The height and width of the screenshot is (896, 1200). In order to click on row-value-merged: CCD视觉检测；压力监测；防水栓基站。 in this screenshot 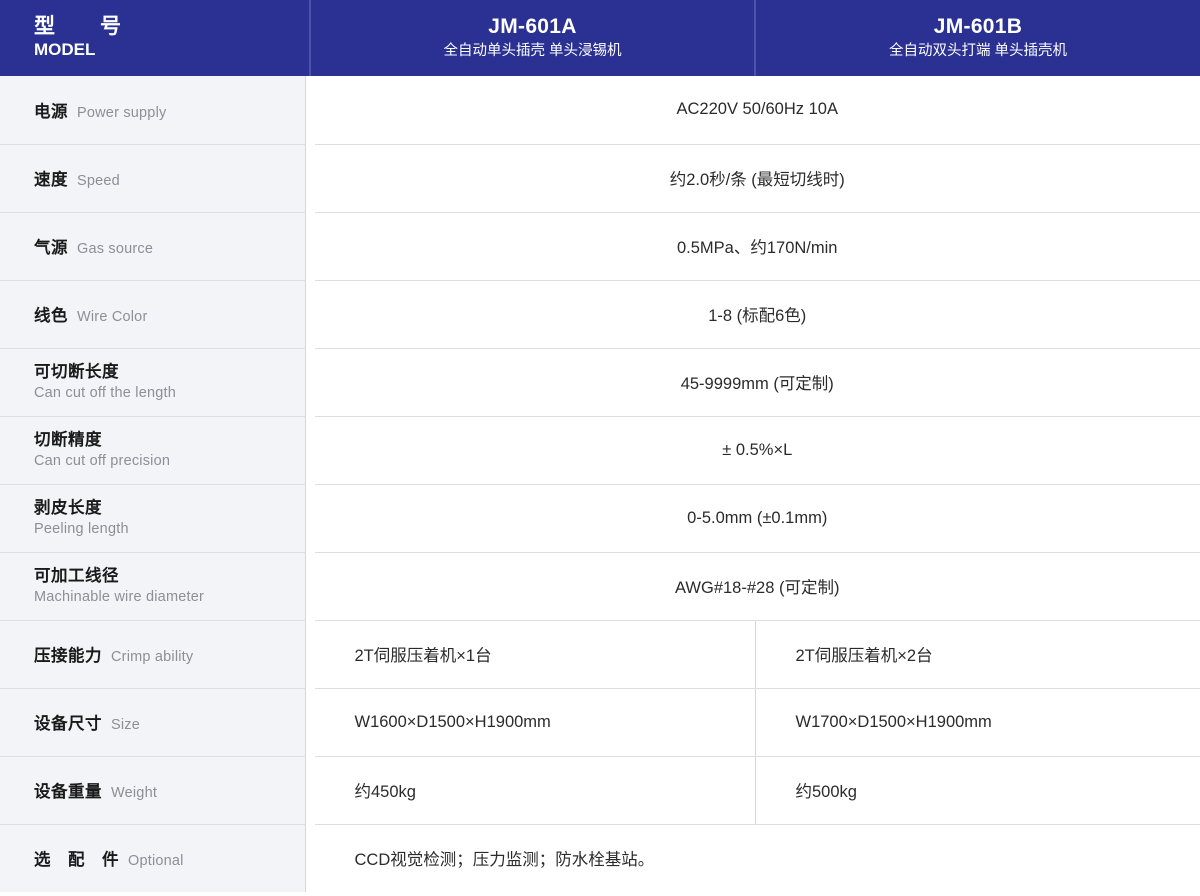, I will do `click(755, 858)`.